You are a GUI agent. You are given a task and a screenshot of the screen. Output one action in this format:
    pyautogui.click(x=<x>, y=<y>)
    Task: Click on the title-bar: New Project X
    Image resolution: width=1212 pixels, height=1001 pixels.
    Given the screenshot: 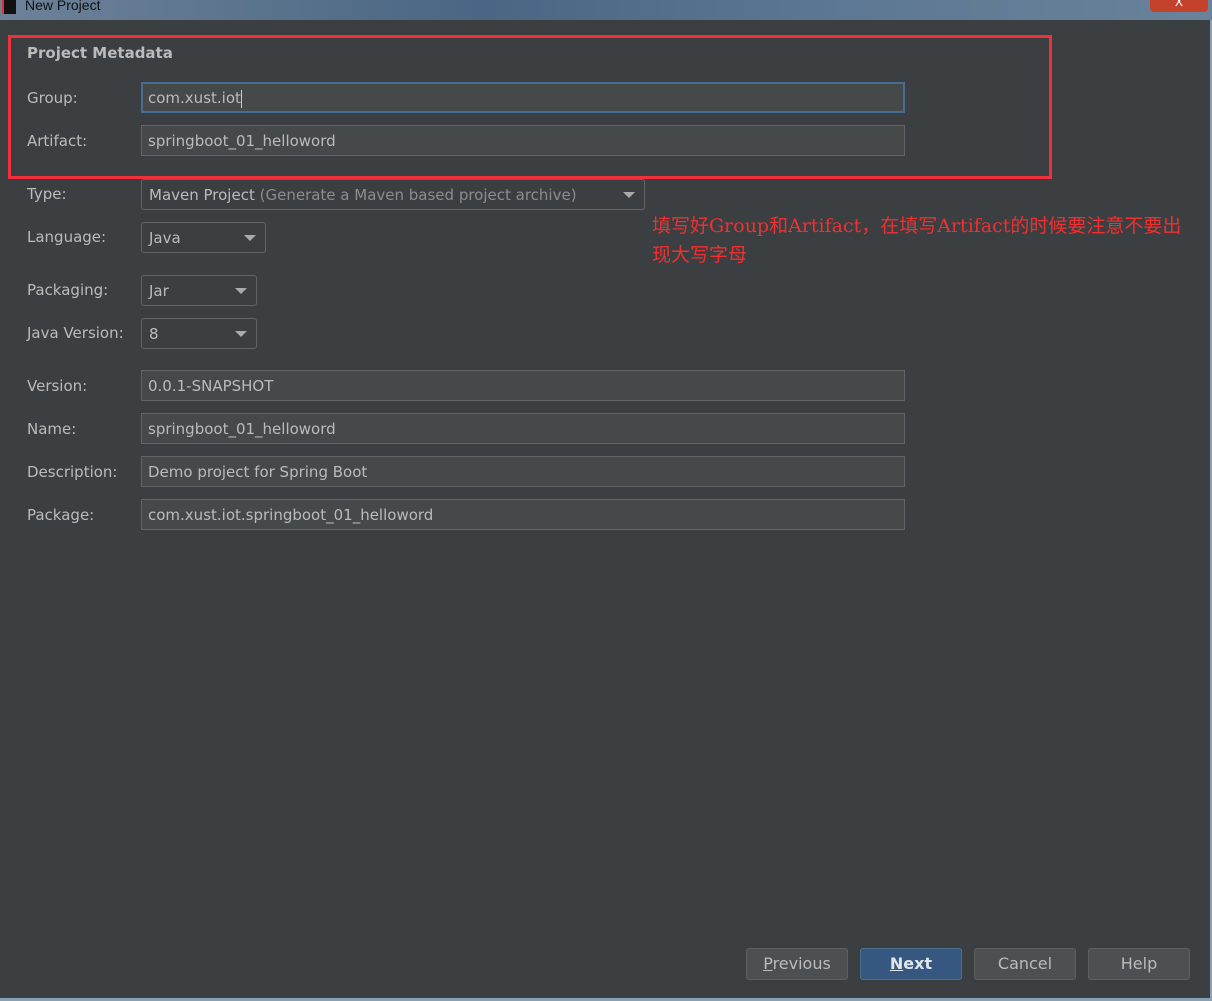 What is the action you would take?
    pyautogui.click(x=606, y=11)
    